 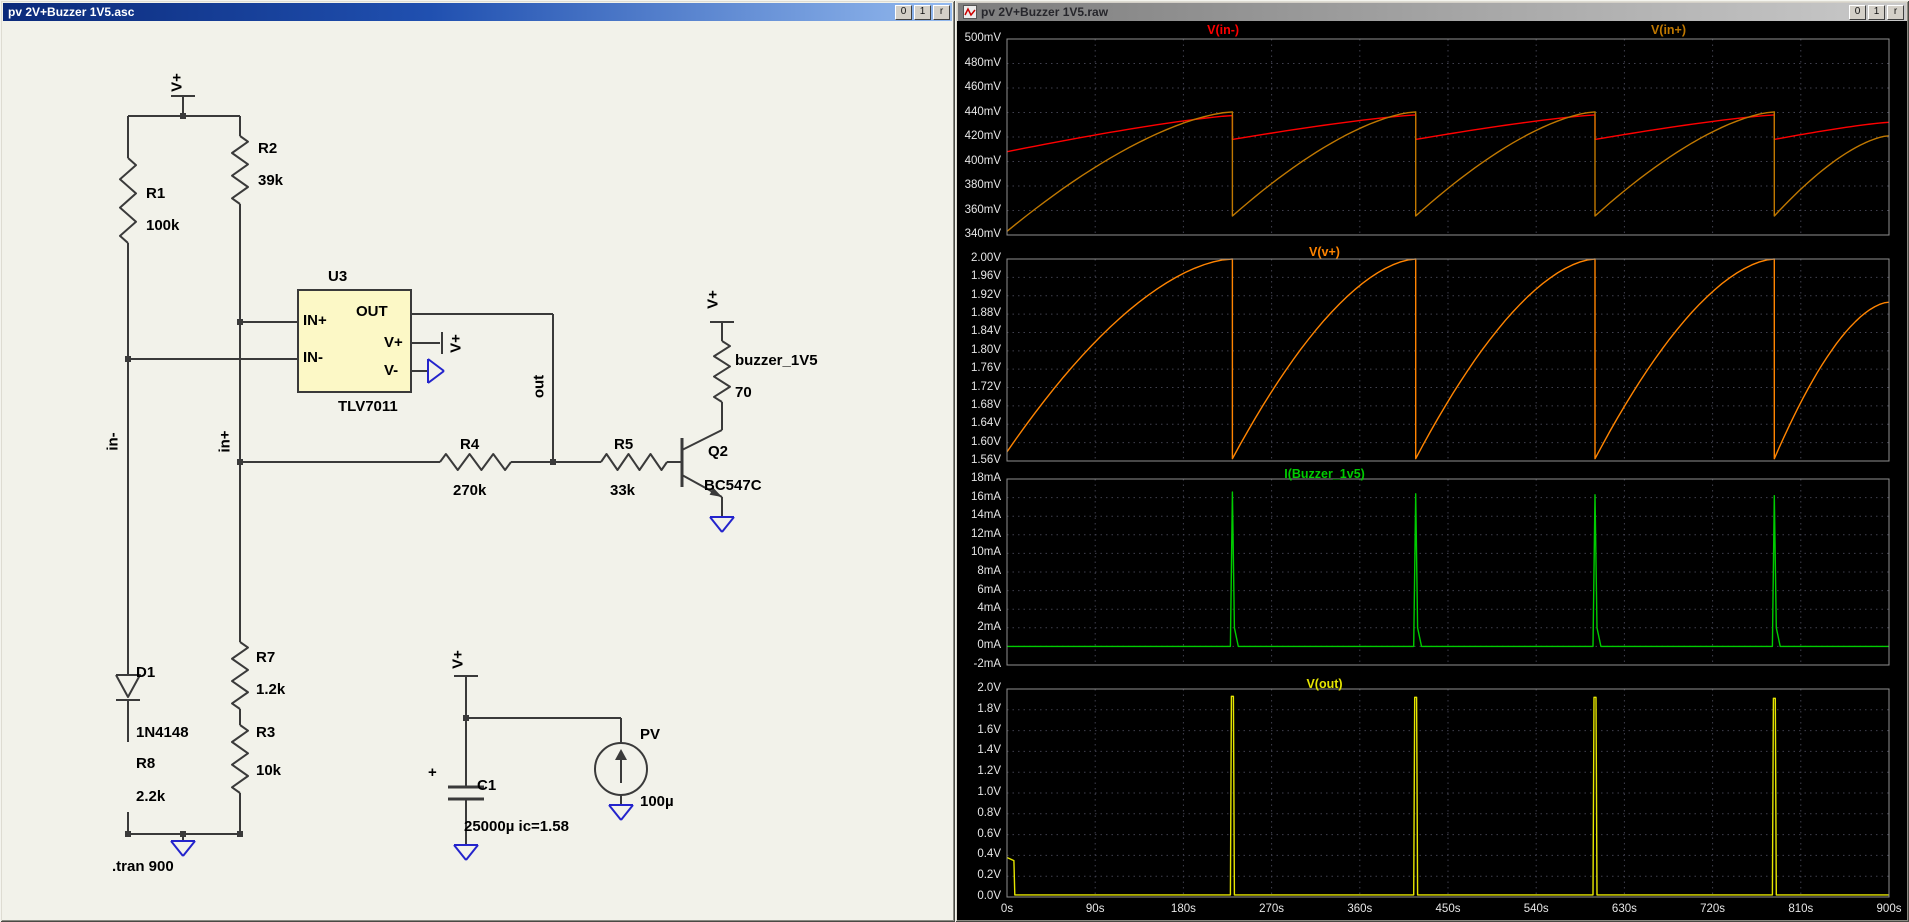 I want to click on r7-name: R7, so click(x=266, y=657).